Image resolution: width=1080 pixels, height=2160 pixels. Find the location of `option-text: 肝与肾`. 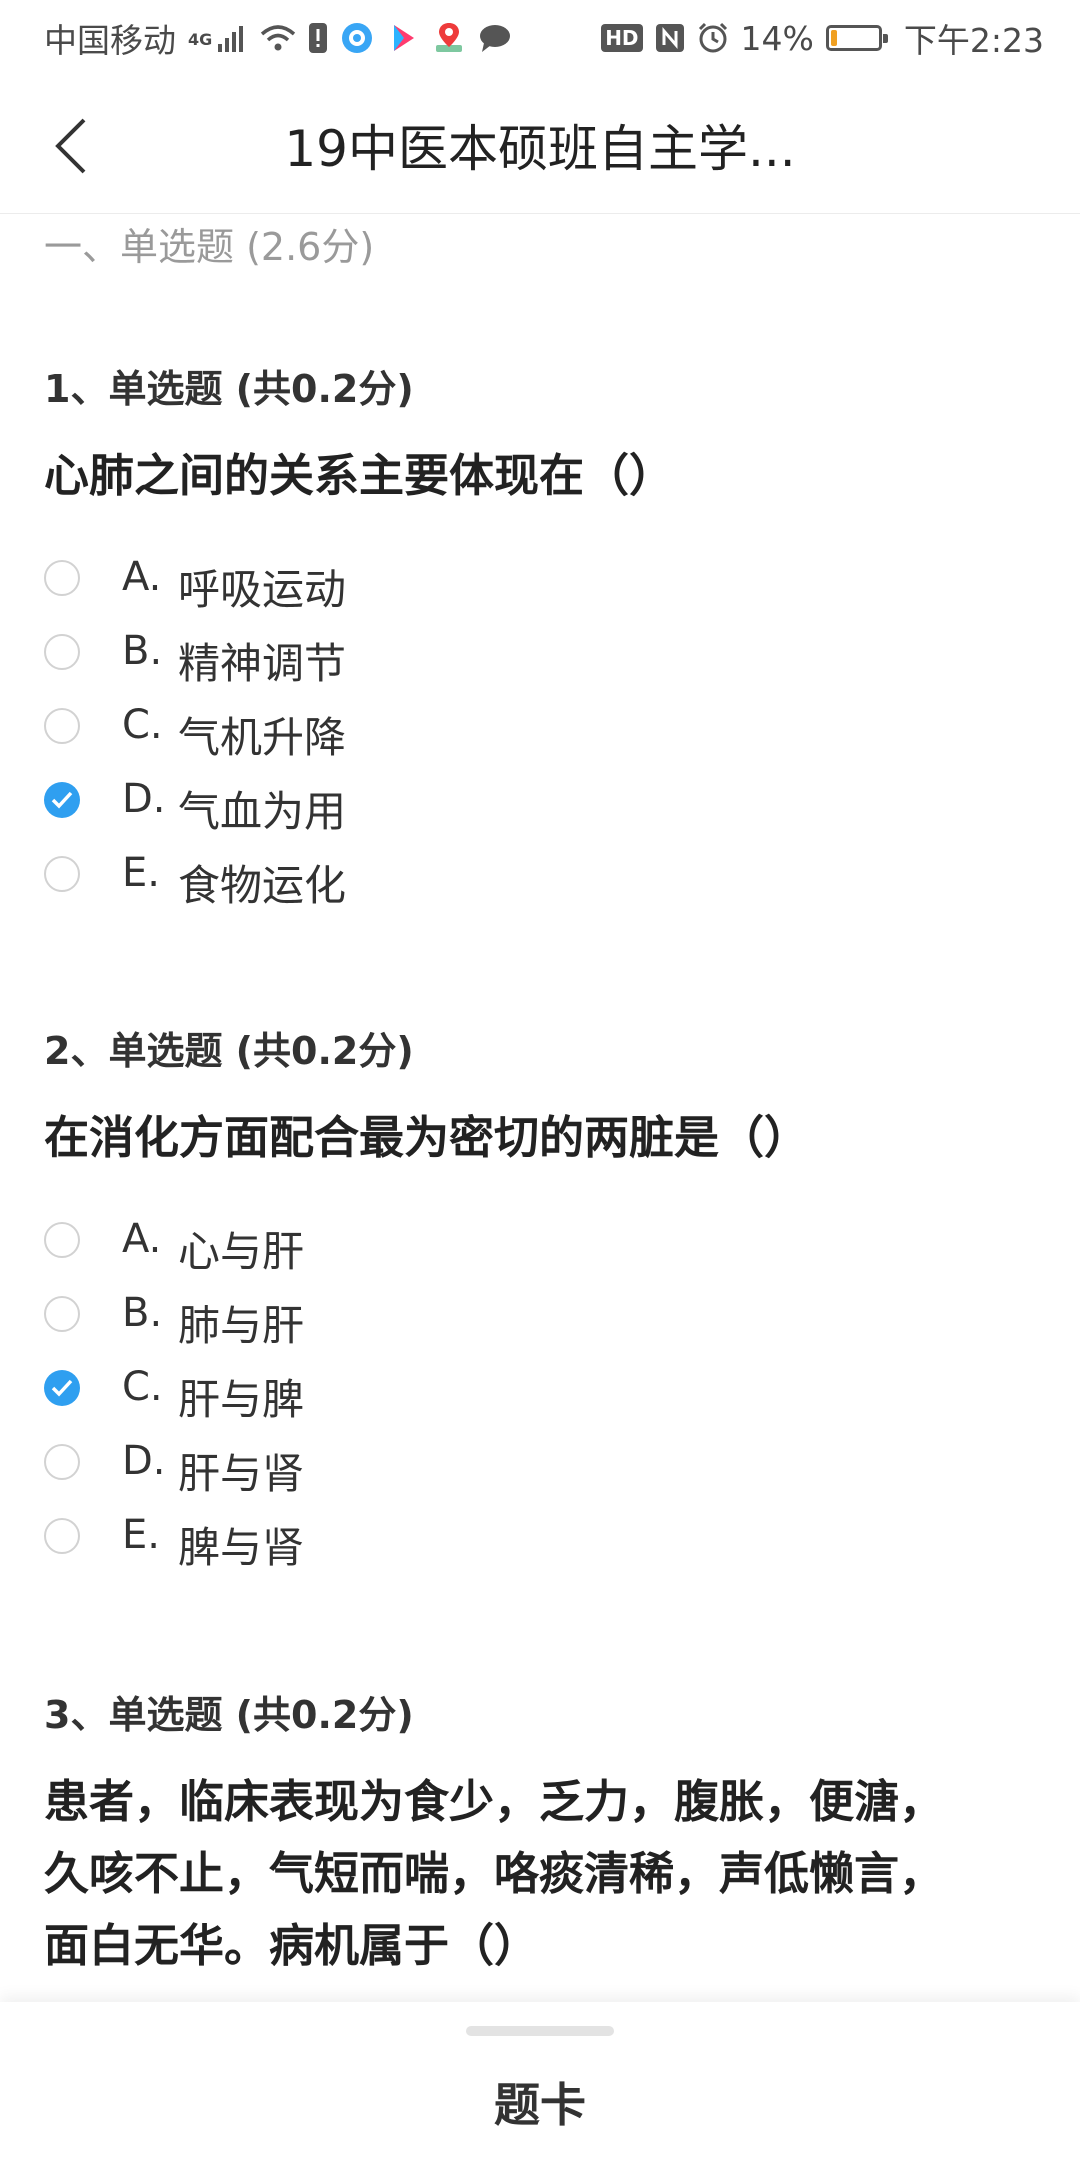

option-text: 肝与肾 is located at coordinates (241, 1473).